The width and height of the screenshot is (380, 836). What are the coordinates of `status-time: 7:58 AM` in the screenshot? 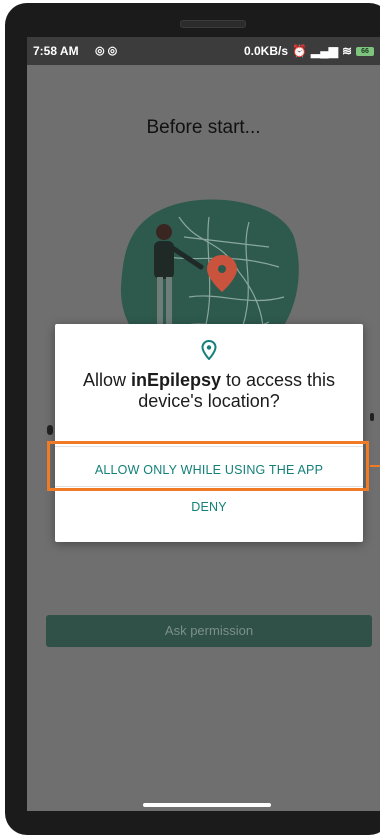 It's located at (56, 51).